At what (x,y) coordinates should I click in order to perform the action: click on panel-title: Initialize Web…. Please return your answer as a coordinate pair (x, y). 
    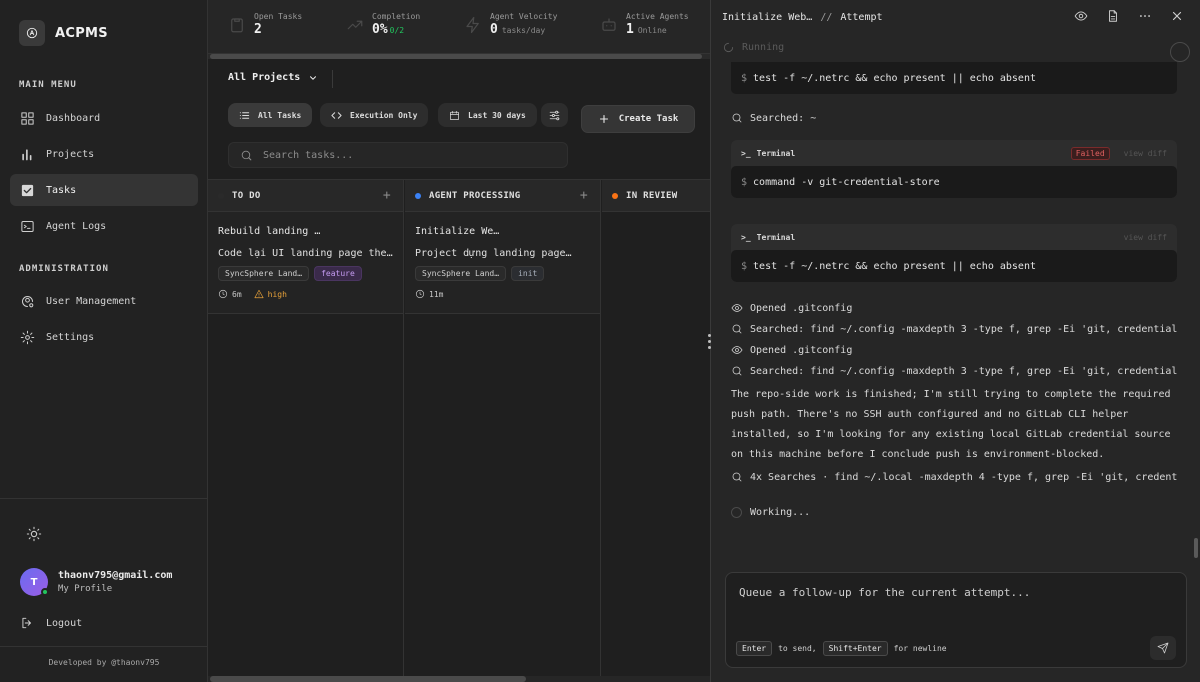
    Looking at the image, I should click on (767, 17).